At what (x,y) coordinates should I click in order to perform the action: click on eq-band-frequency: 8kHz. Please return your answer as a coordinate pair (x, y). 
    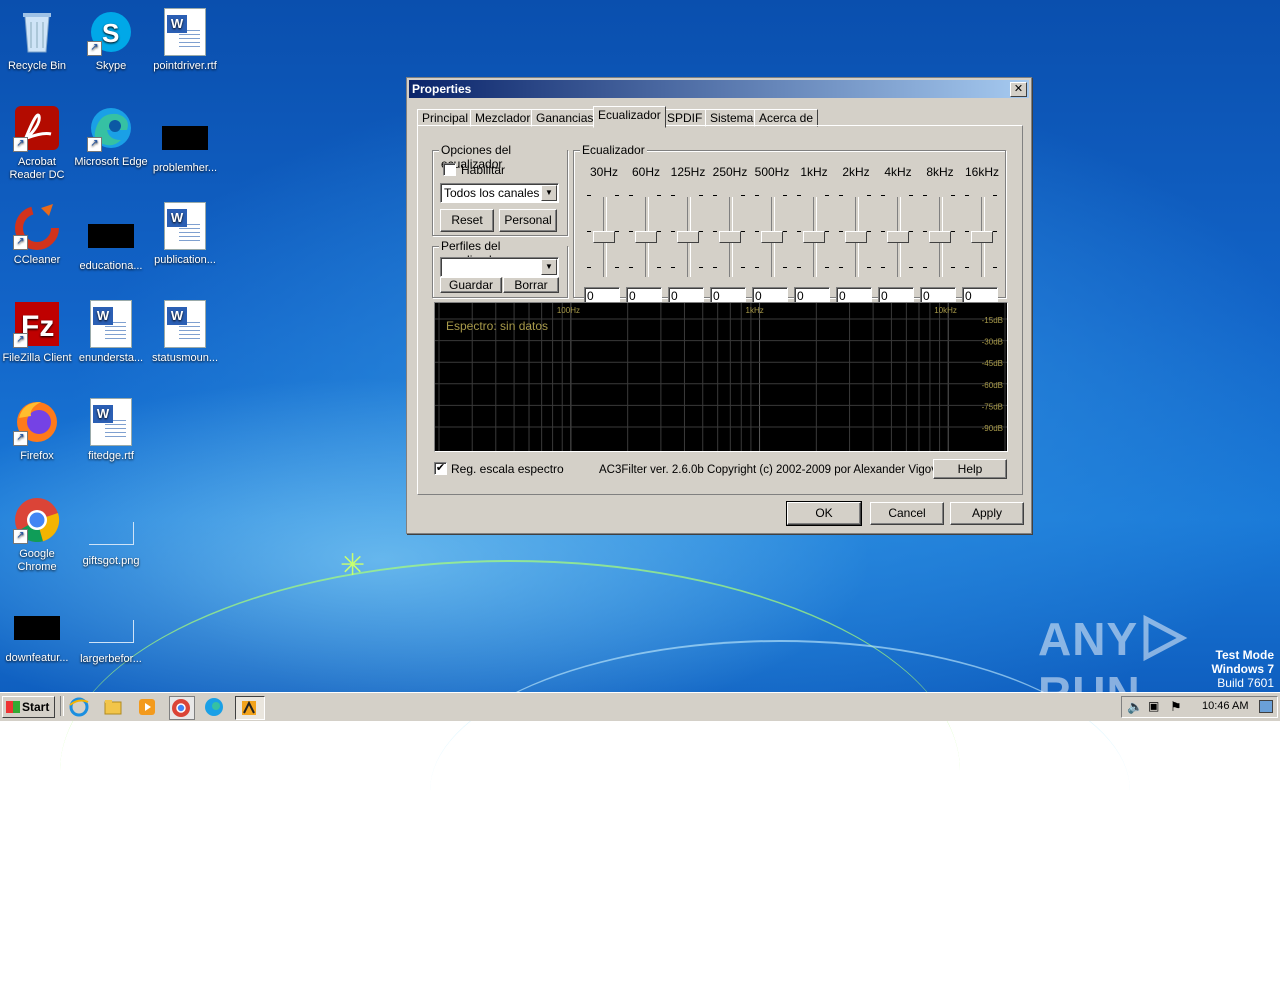
    Looking at the image, I should click on (940, 172).